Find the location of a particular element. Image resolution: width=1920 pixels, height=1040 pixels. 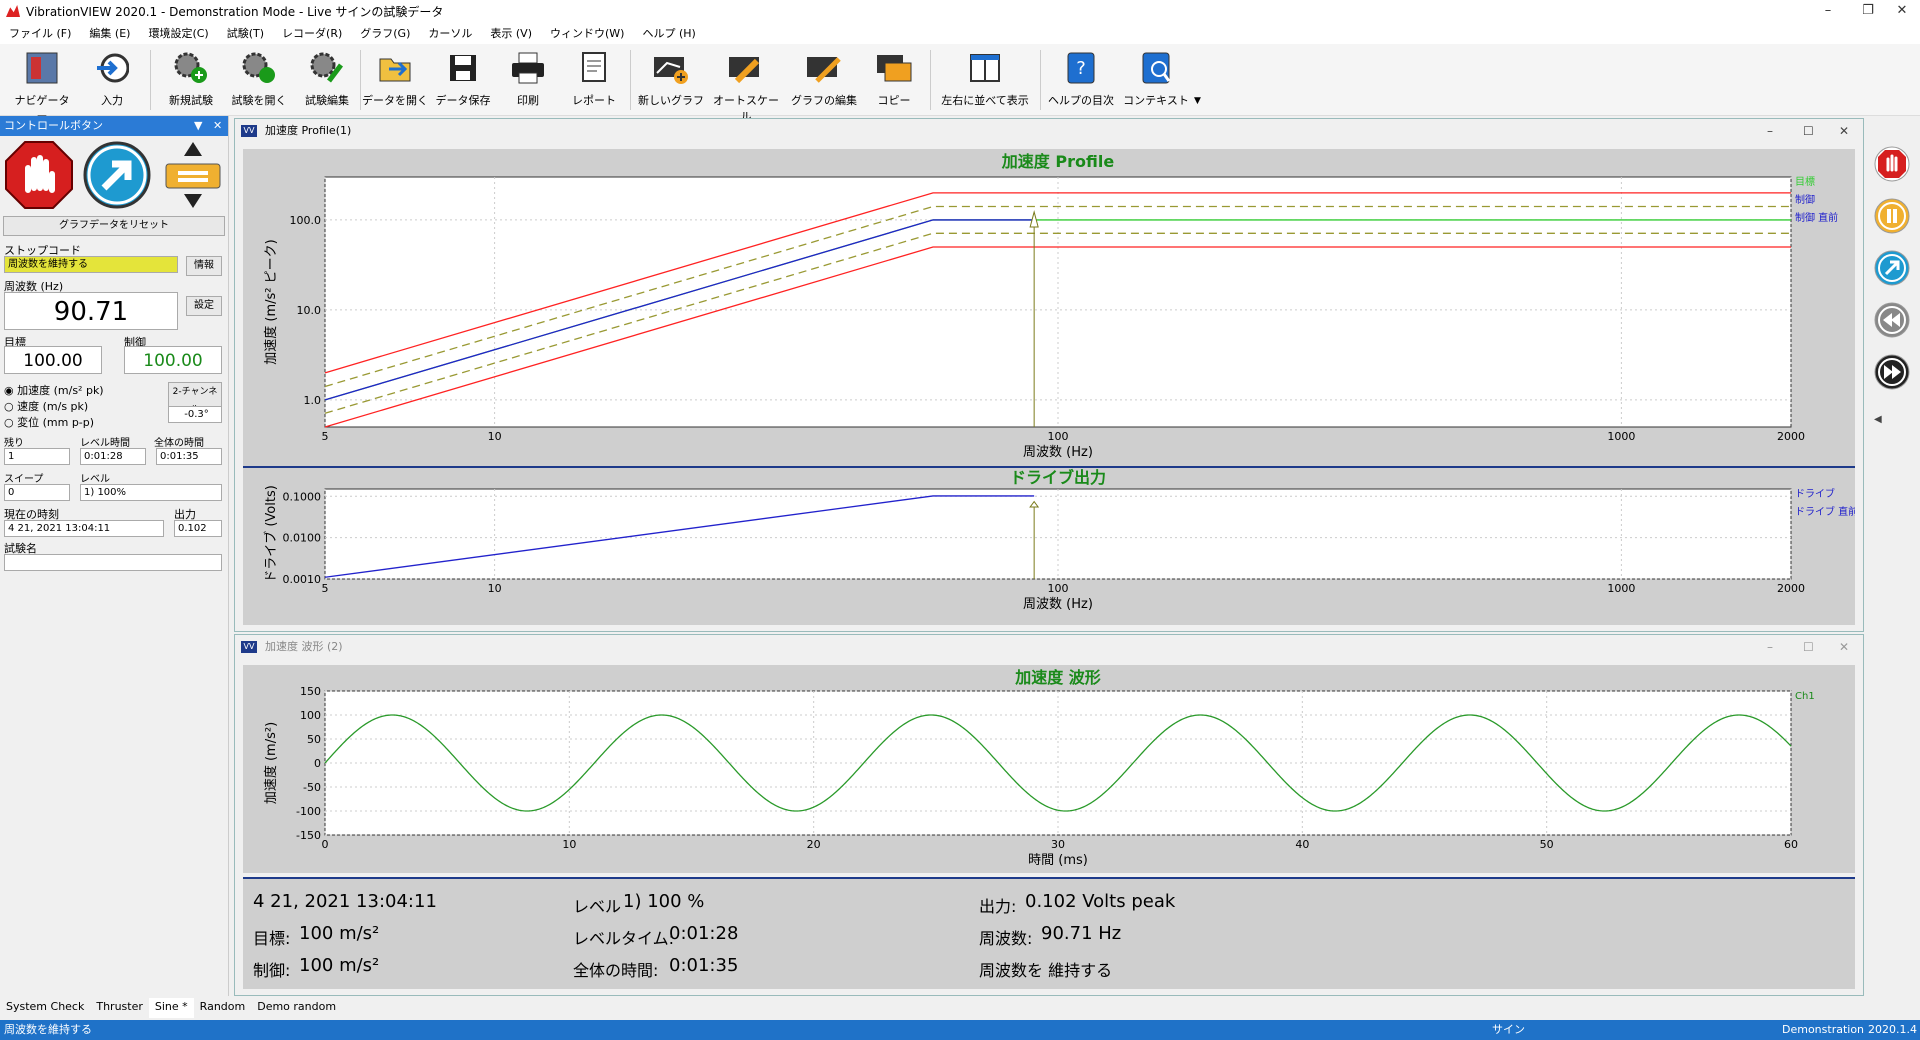

window-app-icon: VV is located at coordinates (249, 131).